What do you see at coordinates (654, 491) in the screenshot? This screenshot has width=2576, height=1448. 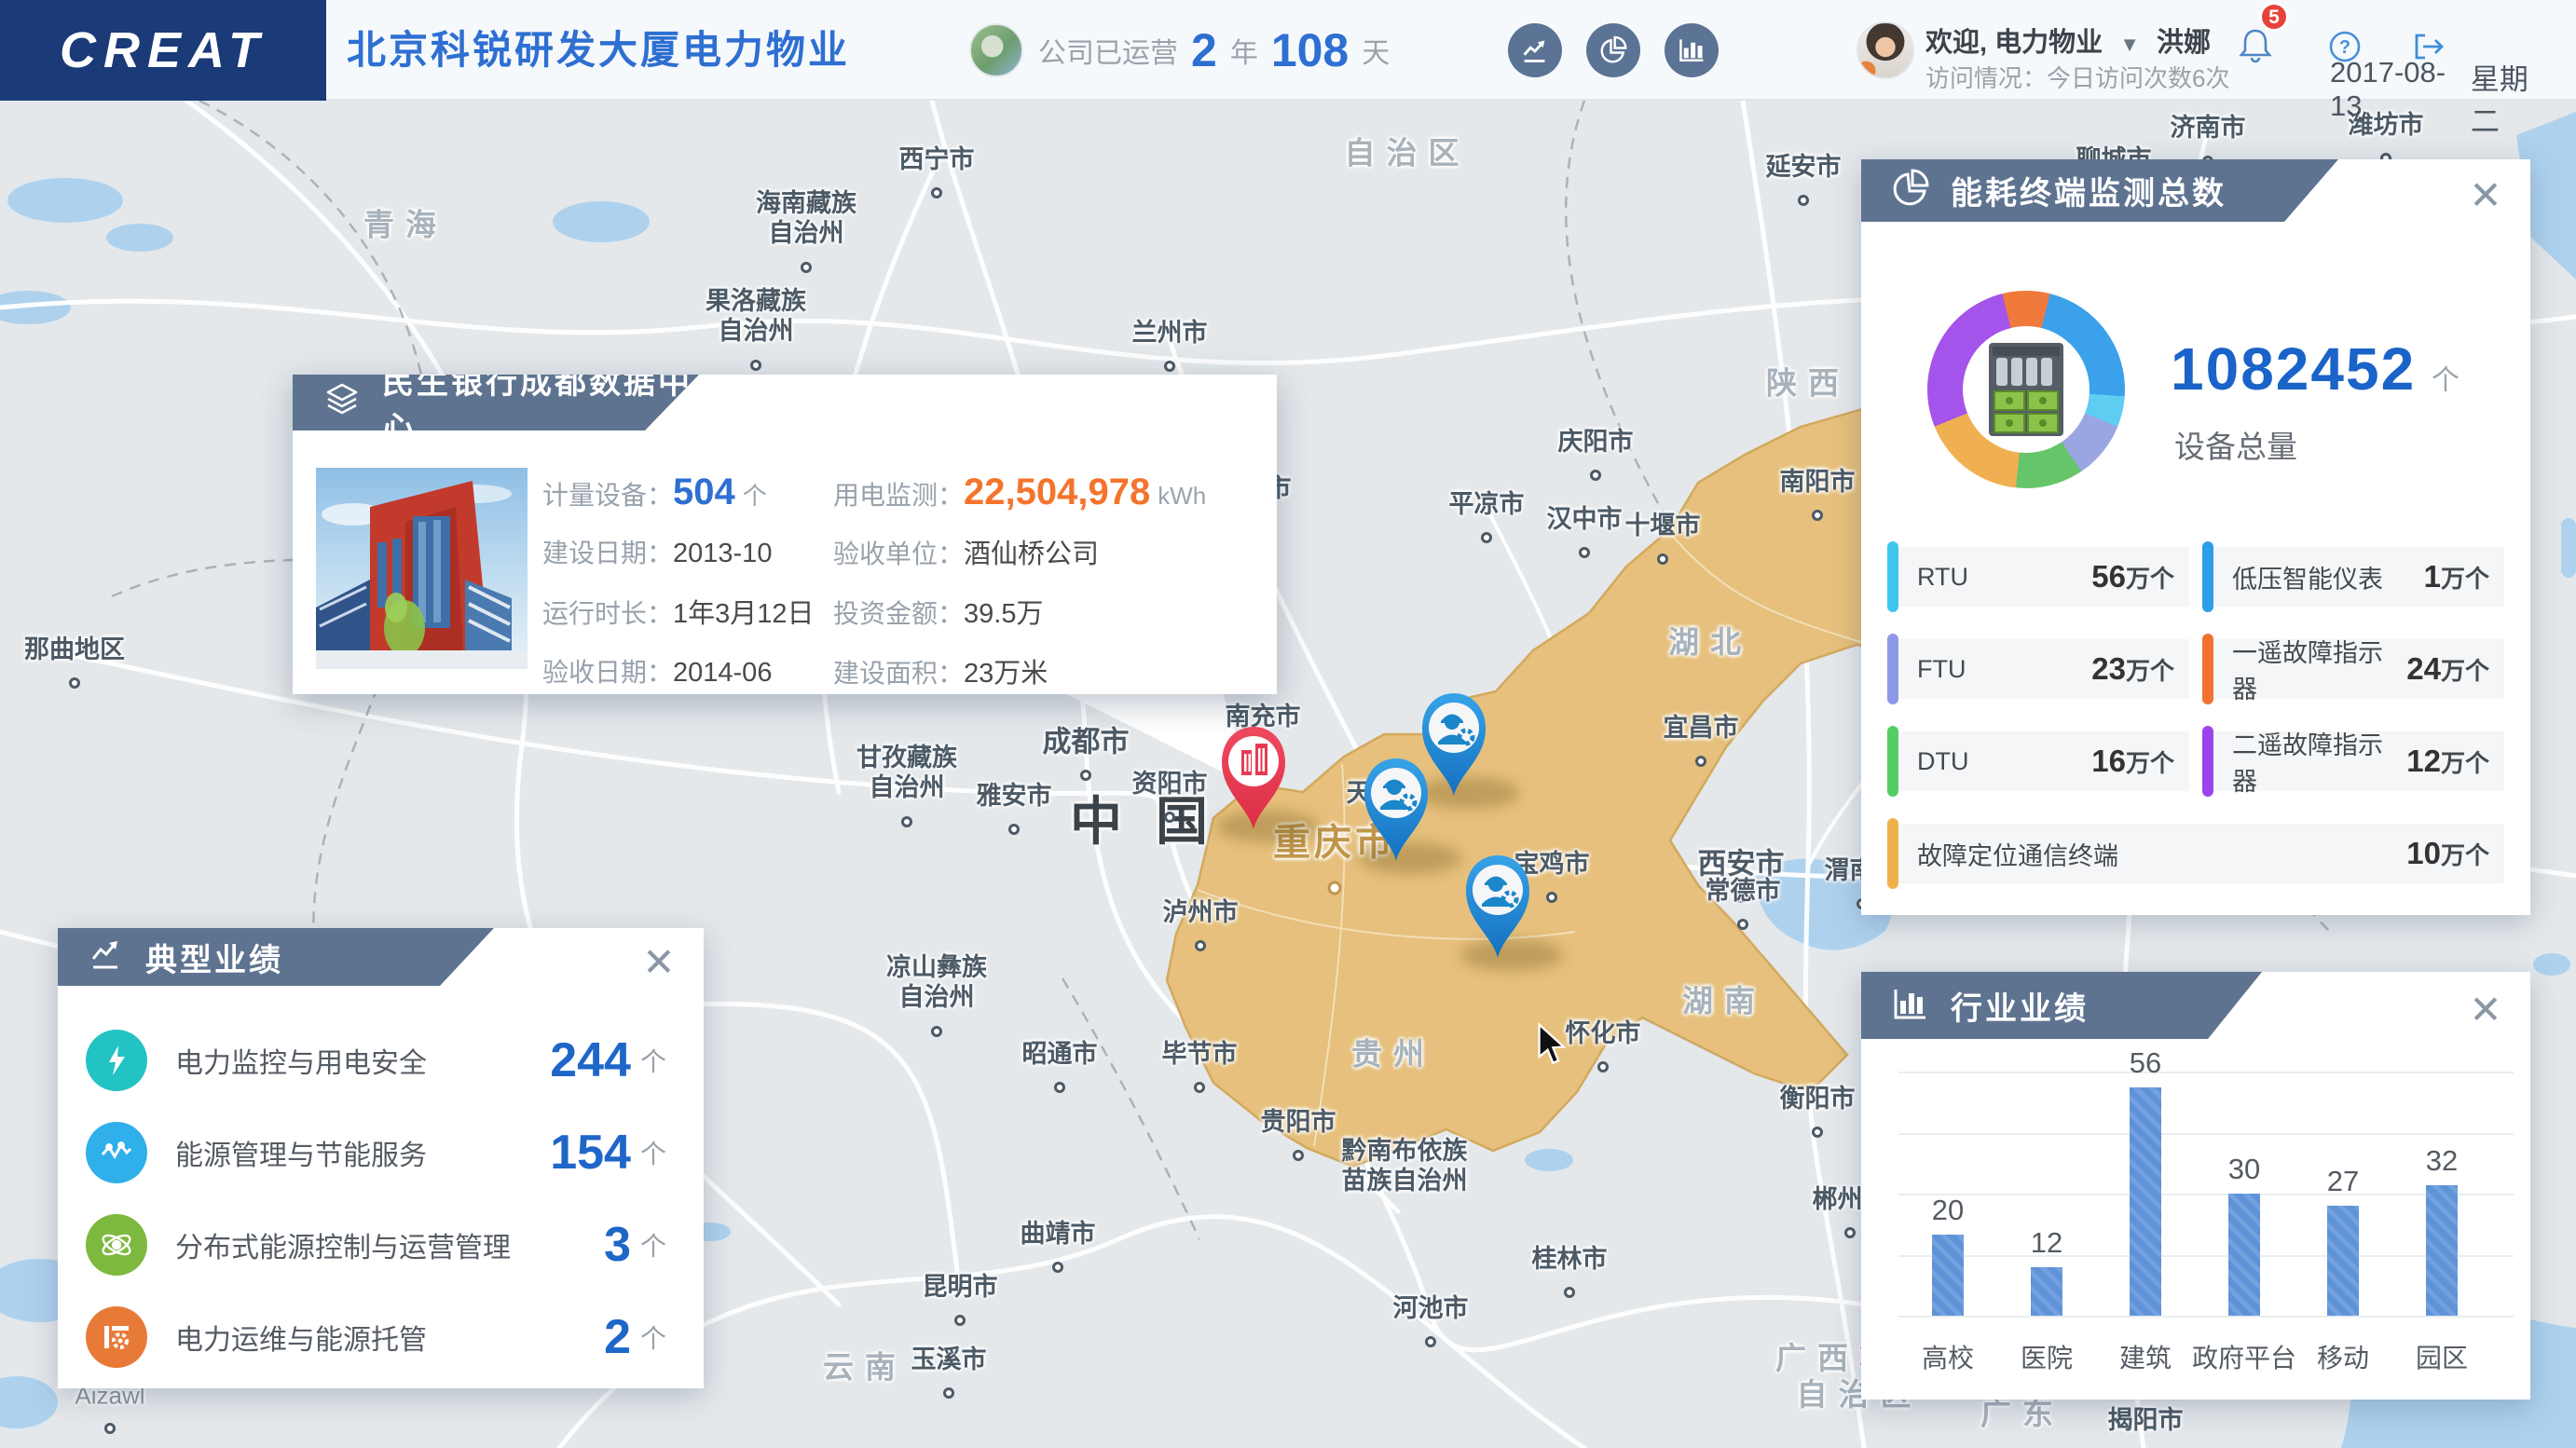 I see `popup-stat: 计量设备：504 个` at bounding box center [654, 491].